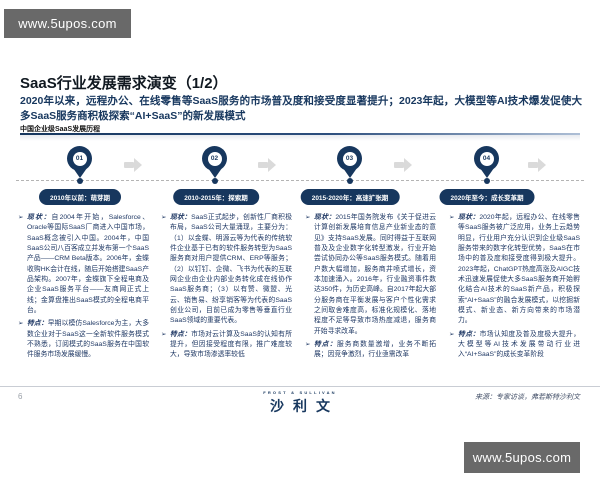  Describe the element at coordinates (349, 158) in the screenshot. I see `stage-number: 03` at that location.